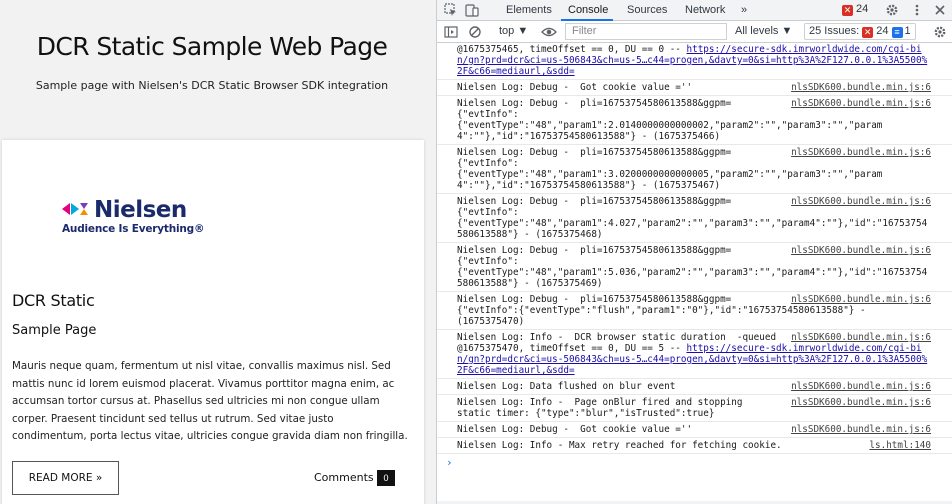  What do you see at coordinates (54, 330) in the screenshot?
I see `card-subtitle: Sample Page` at bounding box center [54, 330].